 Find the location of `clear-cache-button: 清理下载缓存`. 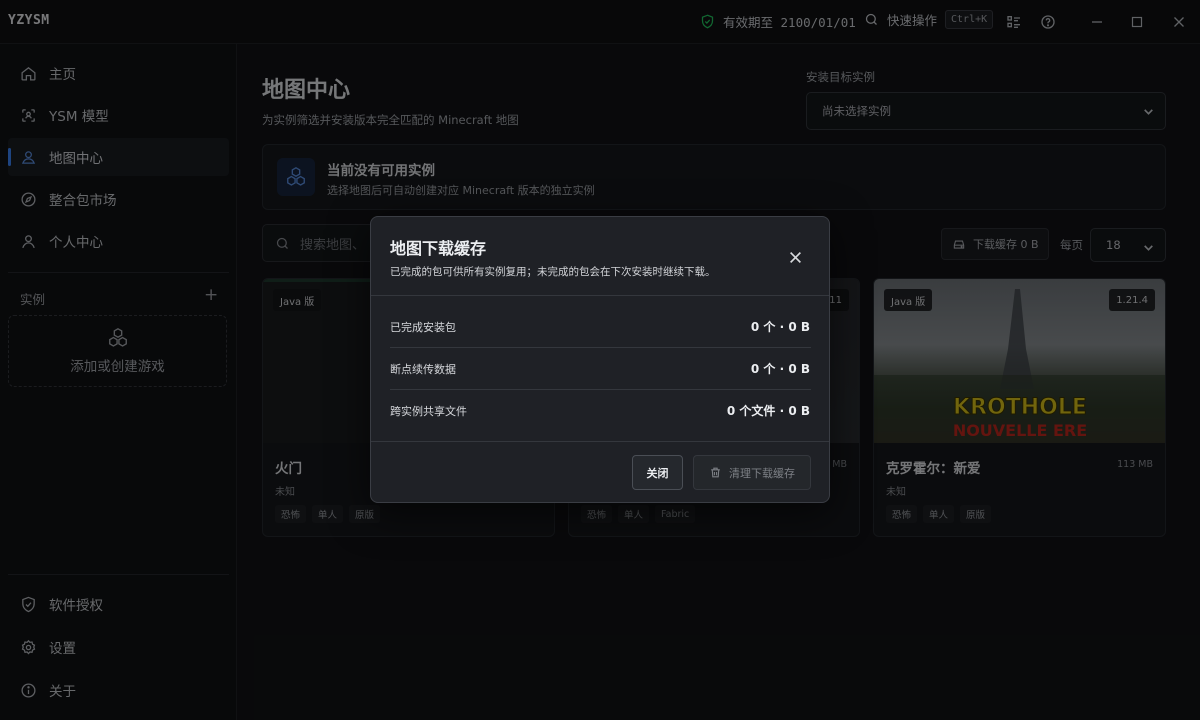

clear-cache-button: 清理下载缓存 is located at coordinates (752, 472).